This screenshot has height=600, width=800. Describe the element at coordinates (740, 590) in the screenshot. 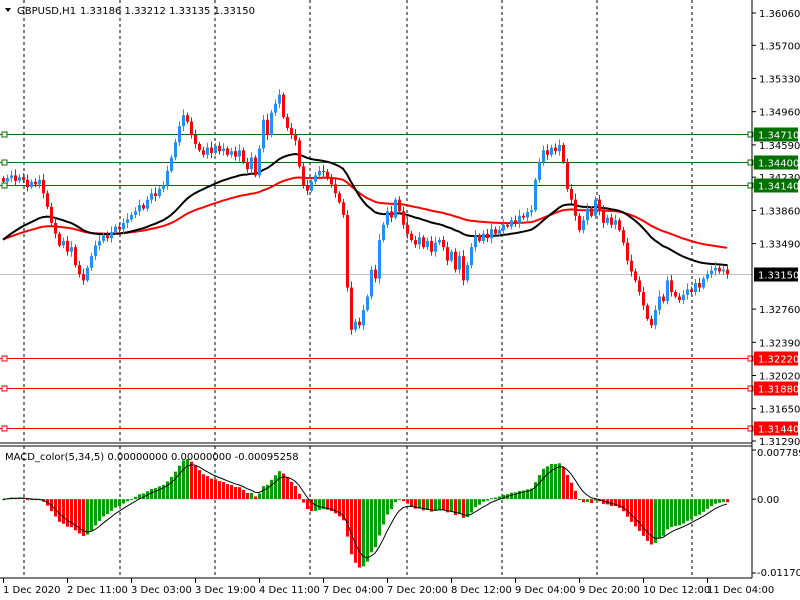

I see `time-tick-label: 11 Dec 04:00` at that location.